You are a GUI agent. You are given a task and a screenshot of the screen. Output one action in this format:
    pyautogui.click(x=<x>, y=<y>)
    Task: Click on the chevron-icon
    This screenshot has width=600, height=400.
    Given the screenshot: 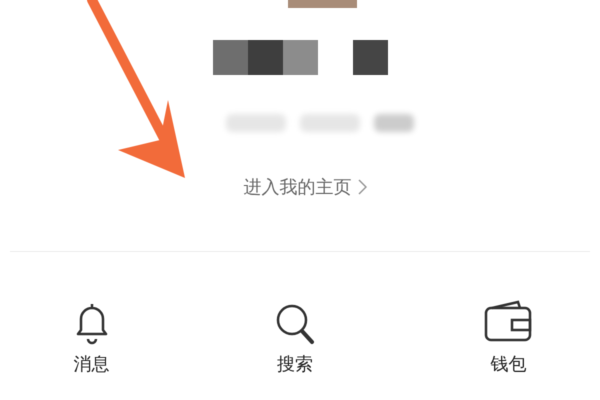 What is the action you would take?
    pyautogui.click(x=362, y=187)
    